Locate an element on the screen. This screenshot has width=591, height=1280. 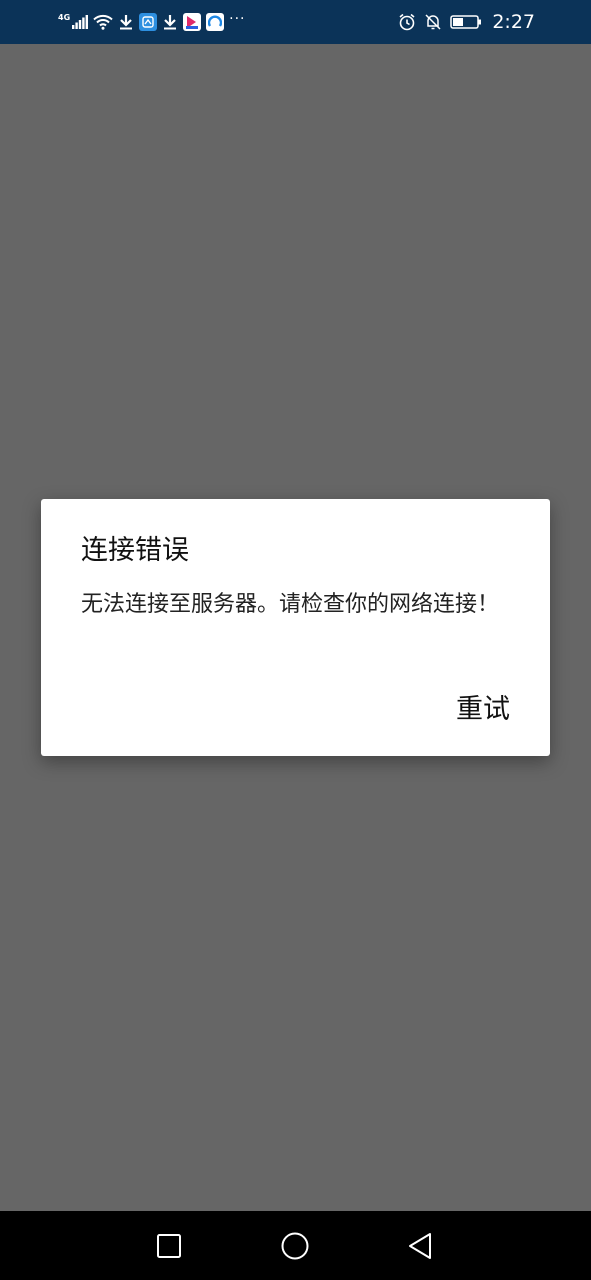
back-triangle-icon is located at coordinates (420, 1245).